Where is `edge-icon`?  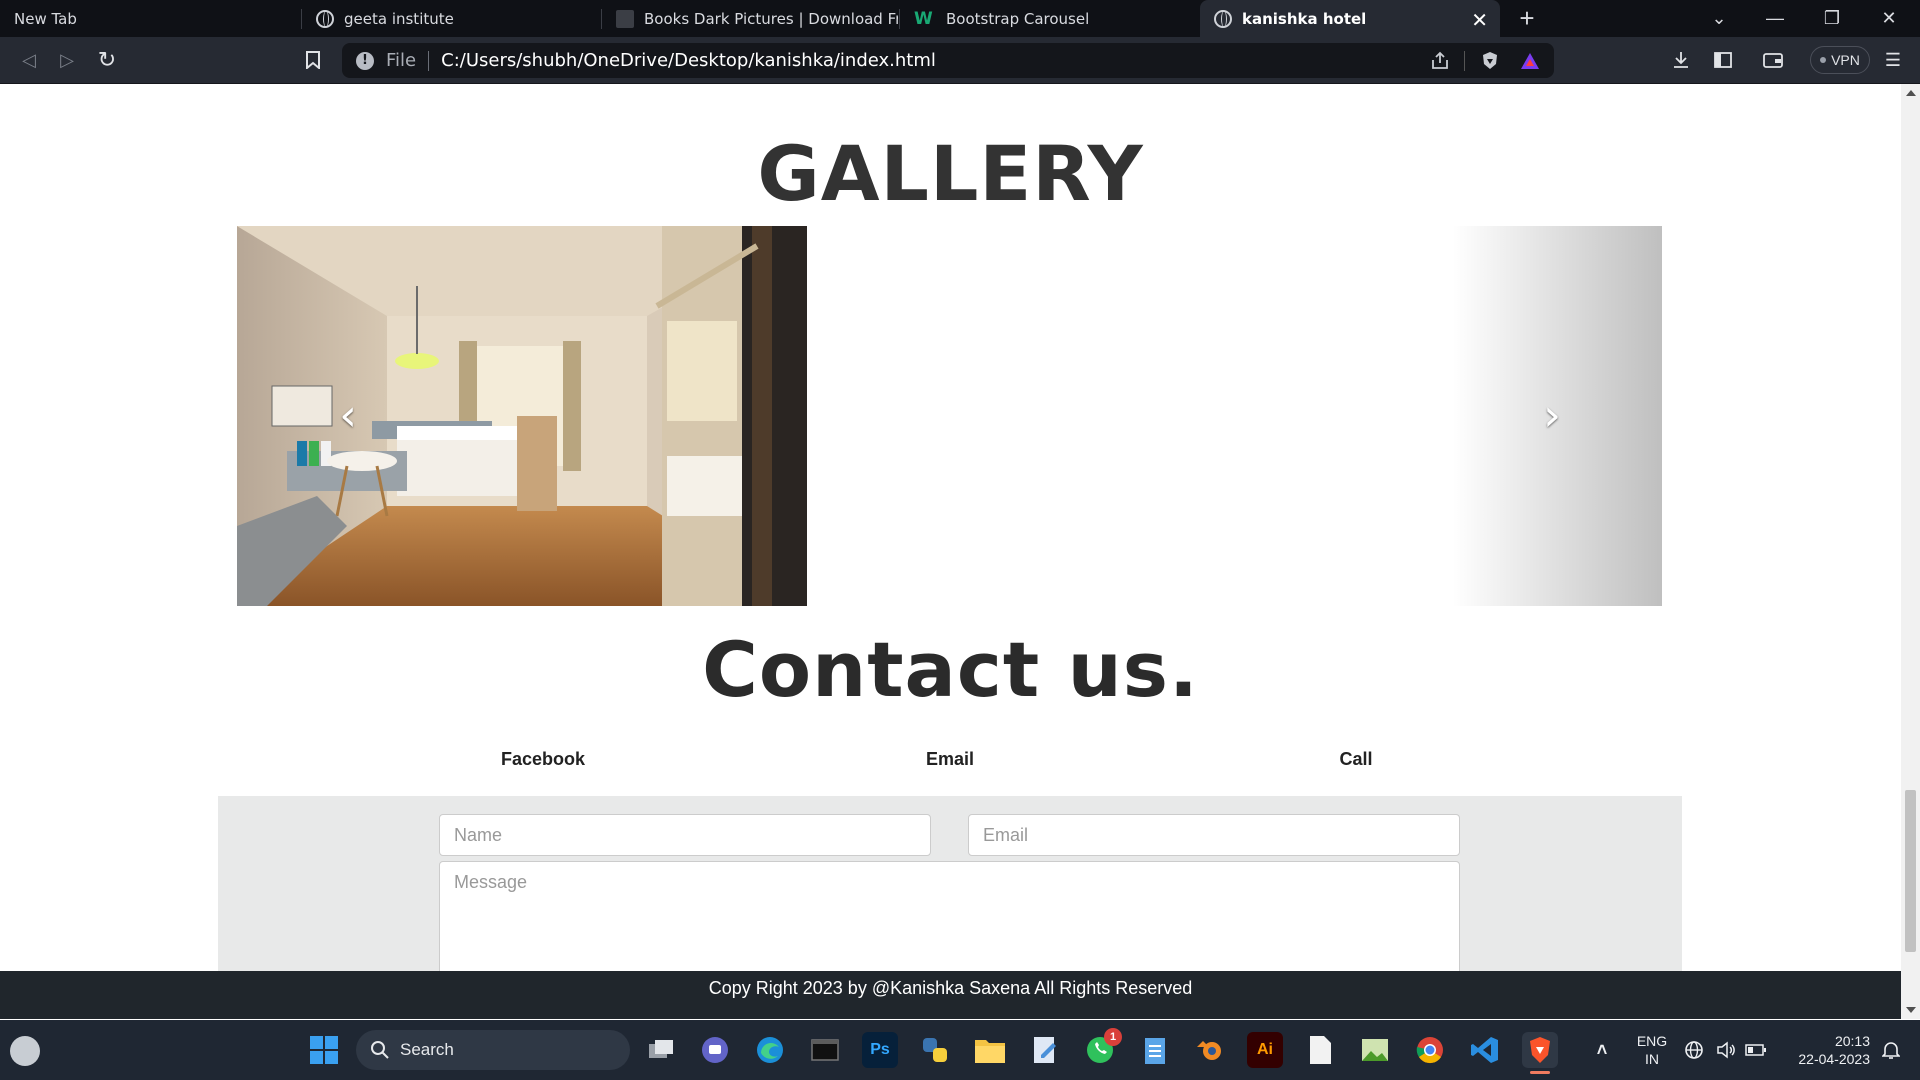
edge-icon is located at coordinates (770, 1050).